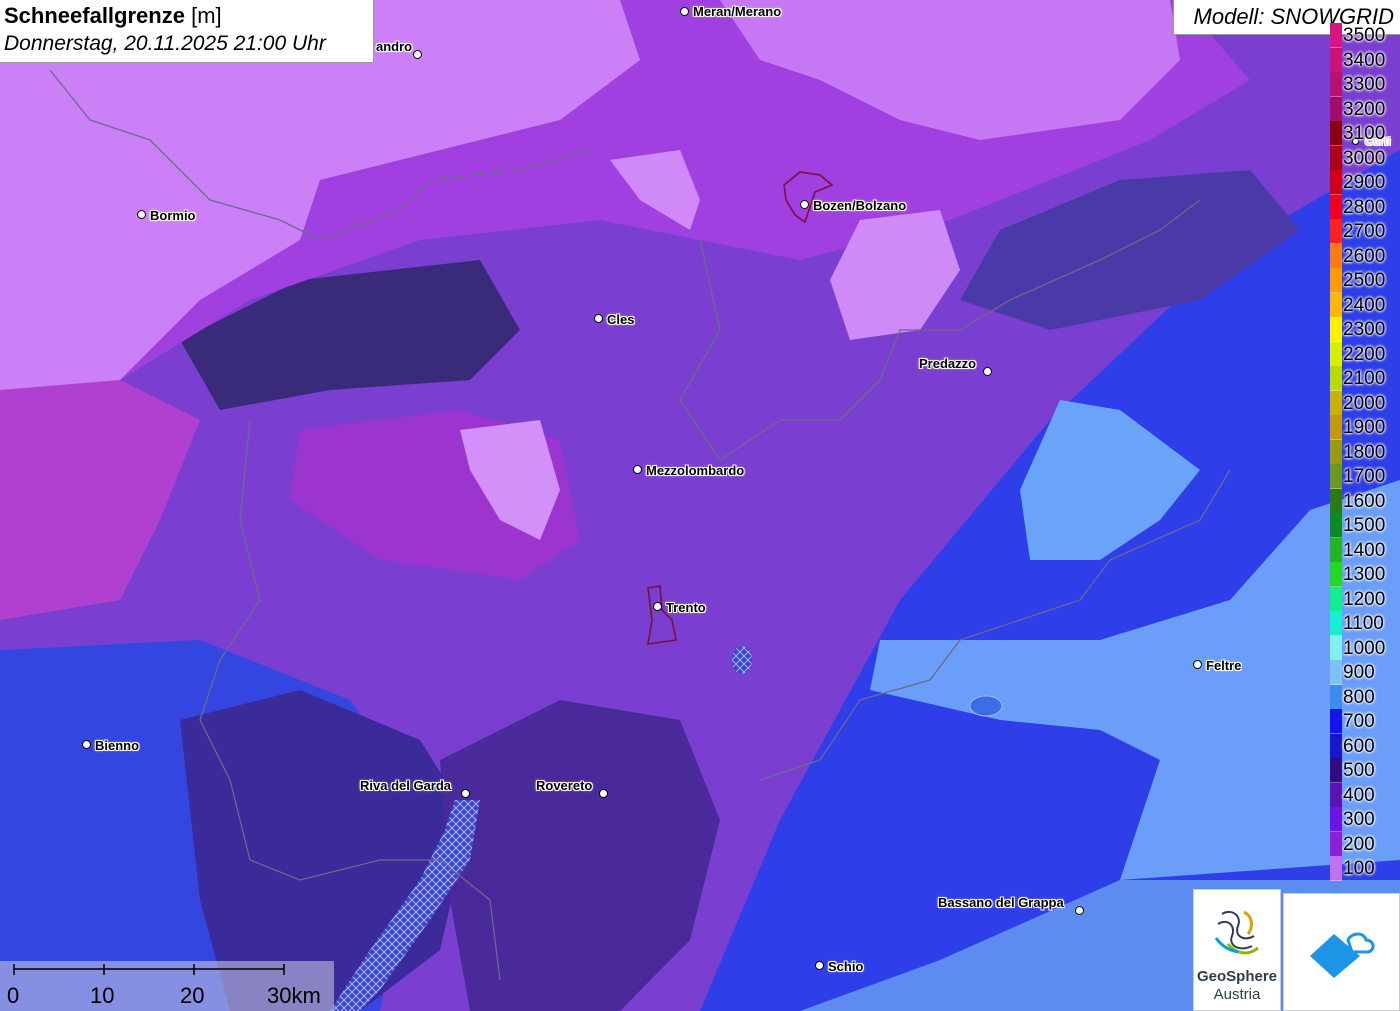  Describe the element at coordinates (1359, 795) in the screenshot. I see `legend-label: 400` at that location.